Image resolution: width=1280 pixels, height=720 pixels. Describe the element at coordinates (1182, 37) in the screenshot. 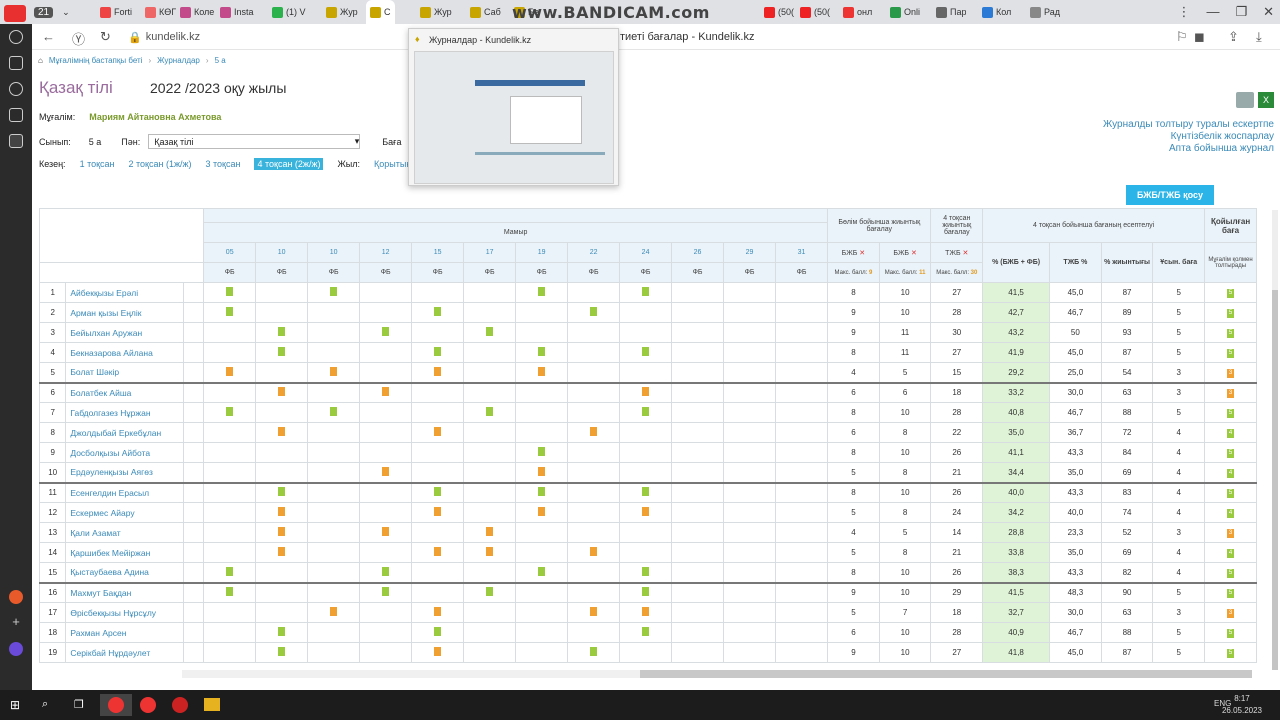

I see `extension-icon: ⚐` at that location.